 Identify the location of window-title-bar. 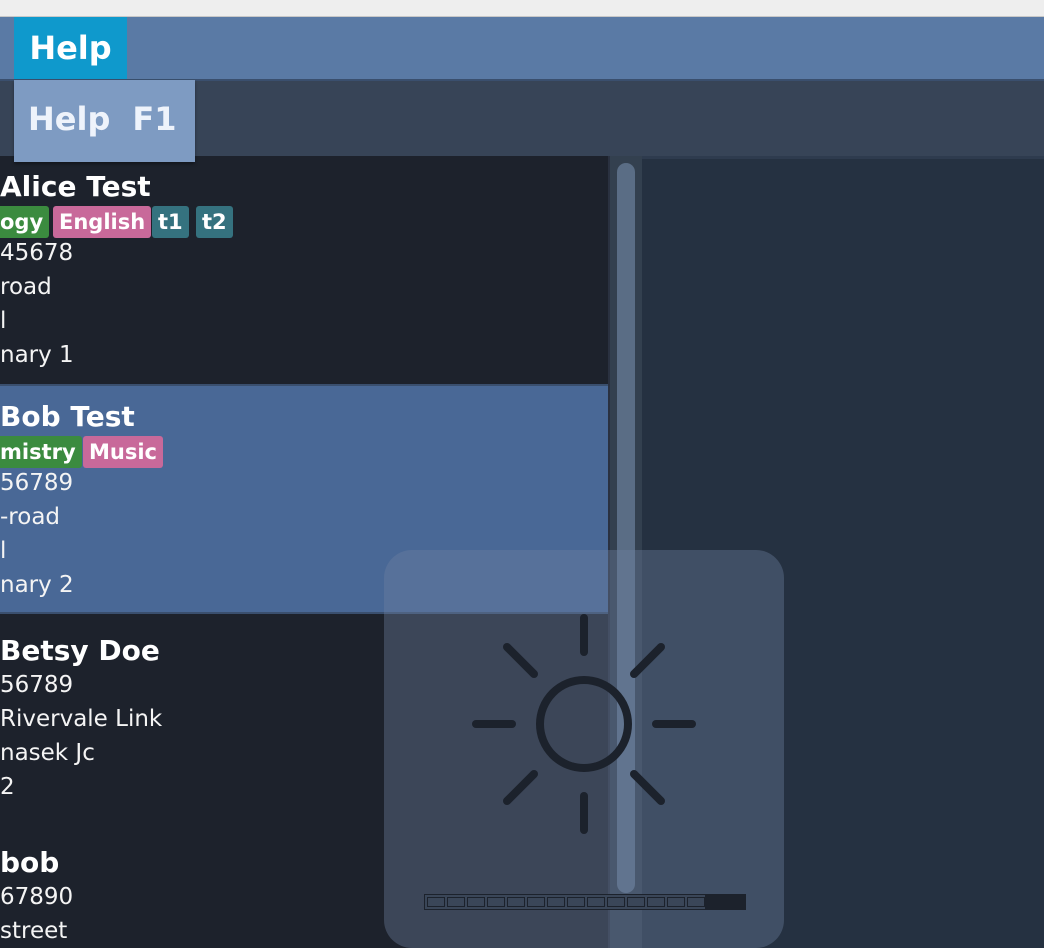
(522, 8).